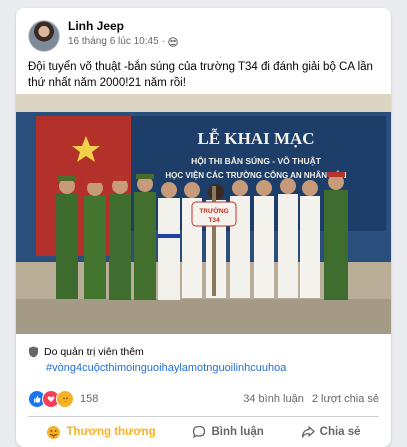  What do you see at coordinates (203, 399) in the screenshot?
I see `reactions-row: 158 34 bình luận 2 lượt chia sẻ` at bounding box center [203, 399].